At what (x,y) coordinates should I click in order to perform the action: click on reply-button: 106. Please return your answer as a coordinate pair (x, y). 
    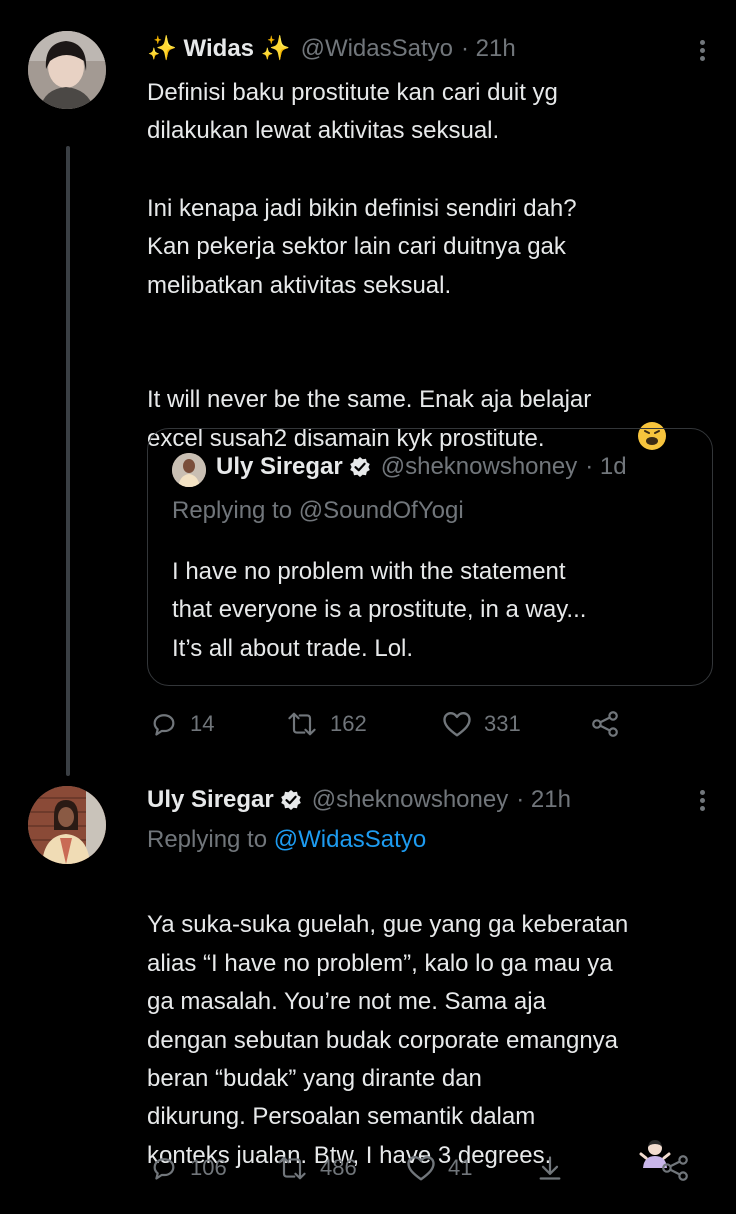
    Looking at the image, I should click on (188, 1168).